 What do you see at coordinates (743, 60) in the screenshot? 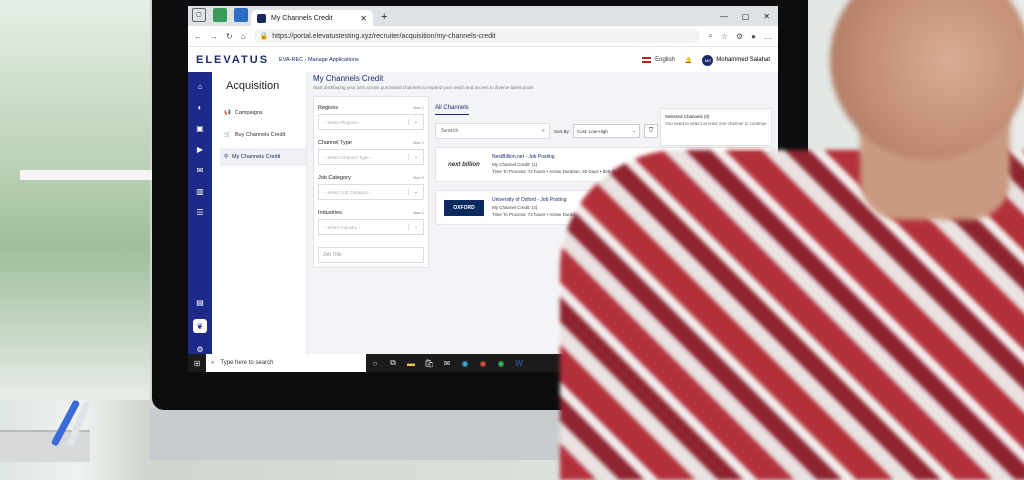
I see `user-name: Mohammed Salahat` at bounding box center [743, 60].